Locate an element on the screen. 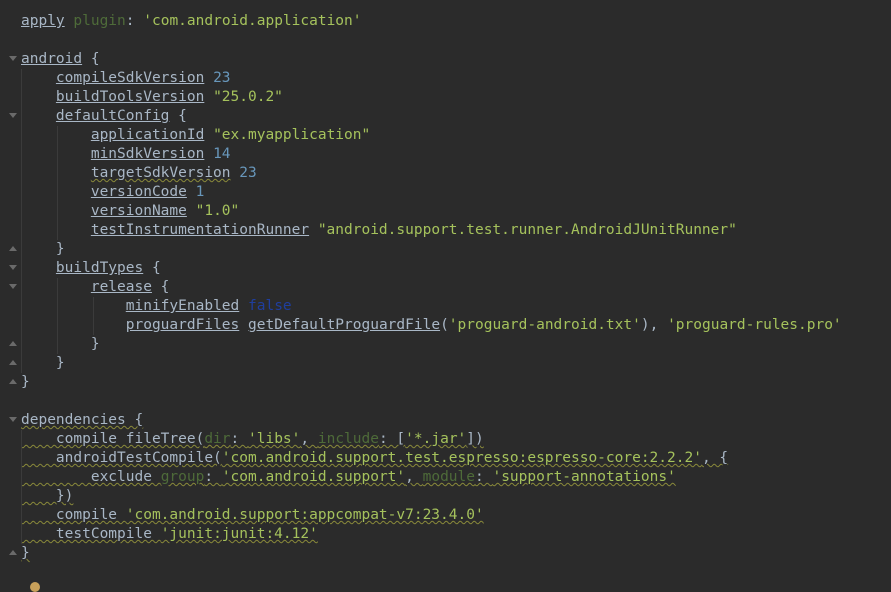  code-token: module is located at coordinates (448, 477).